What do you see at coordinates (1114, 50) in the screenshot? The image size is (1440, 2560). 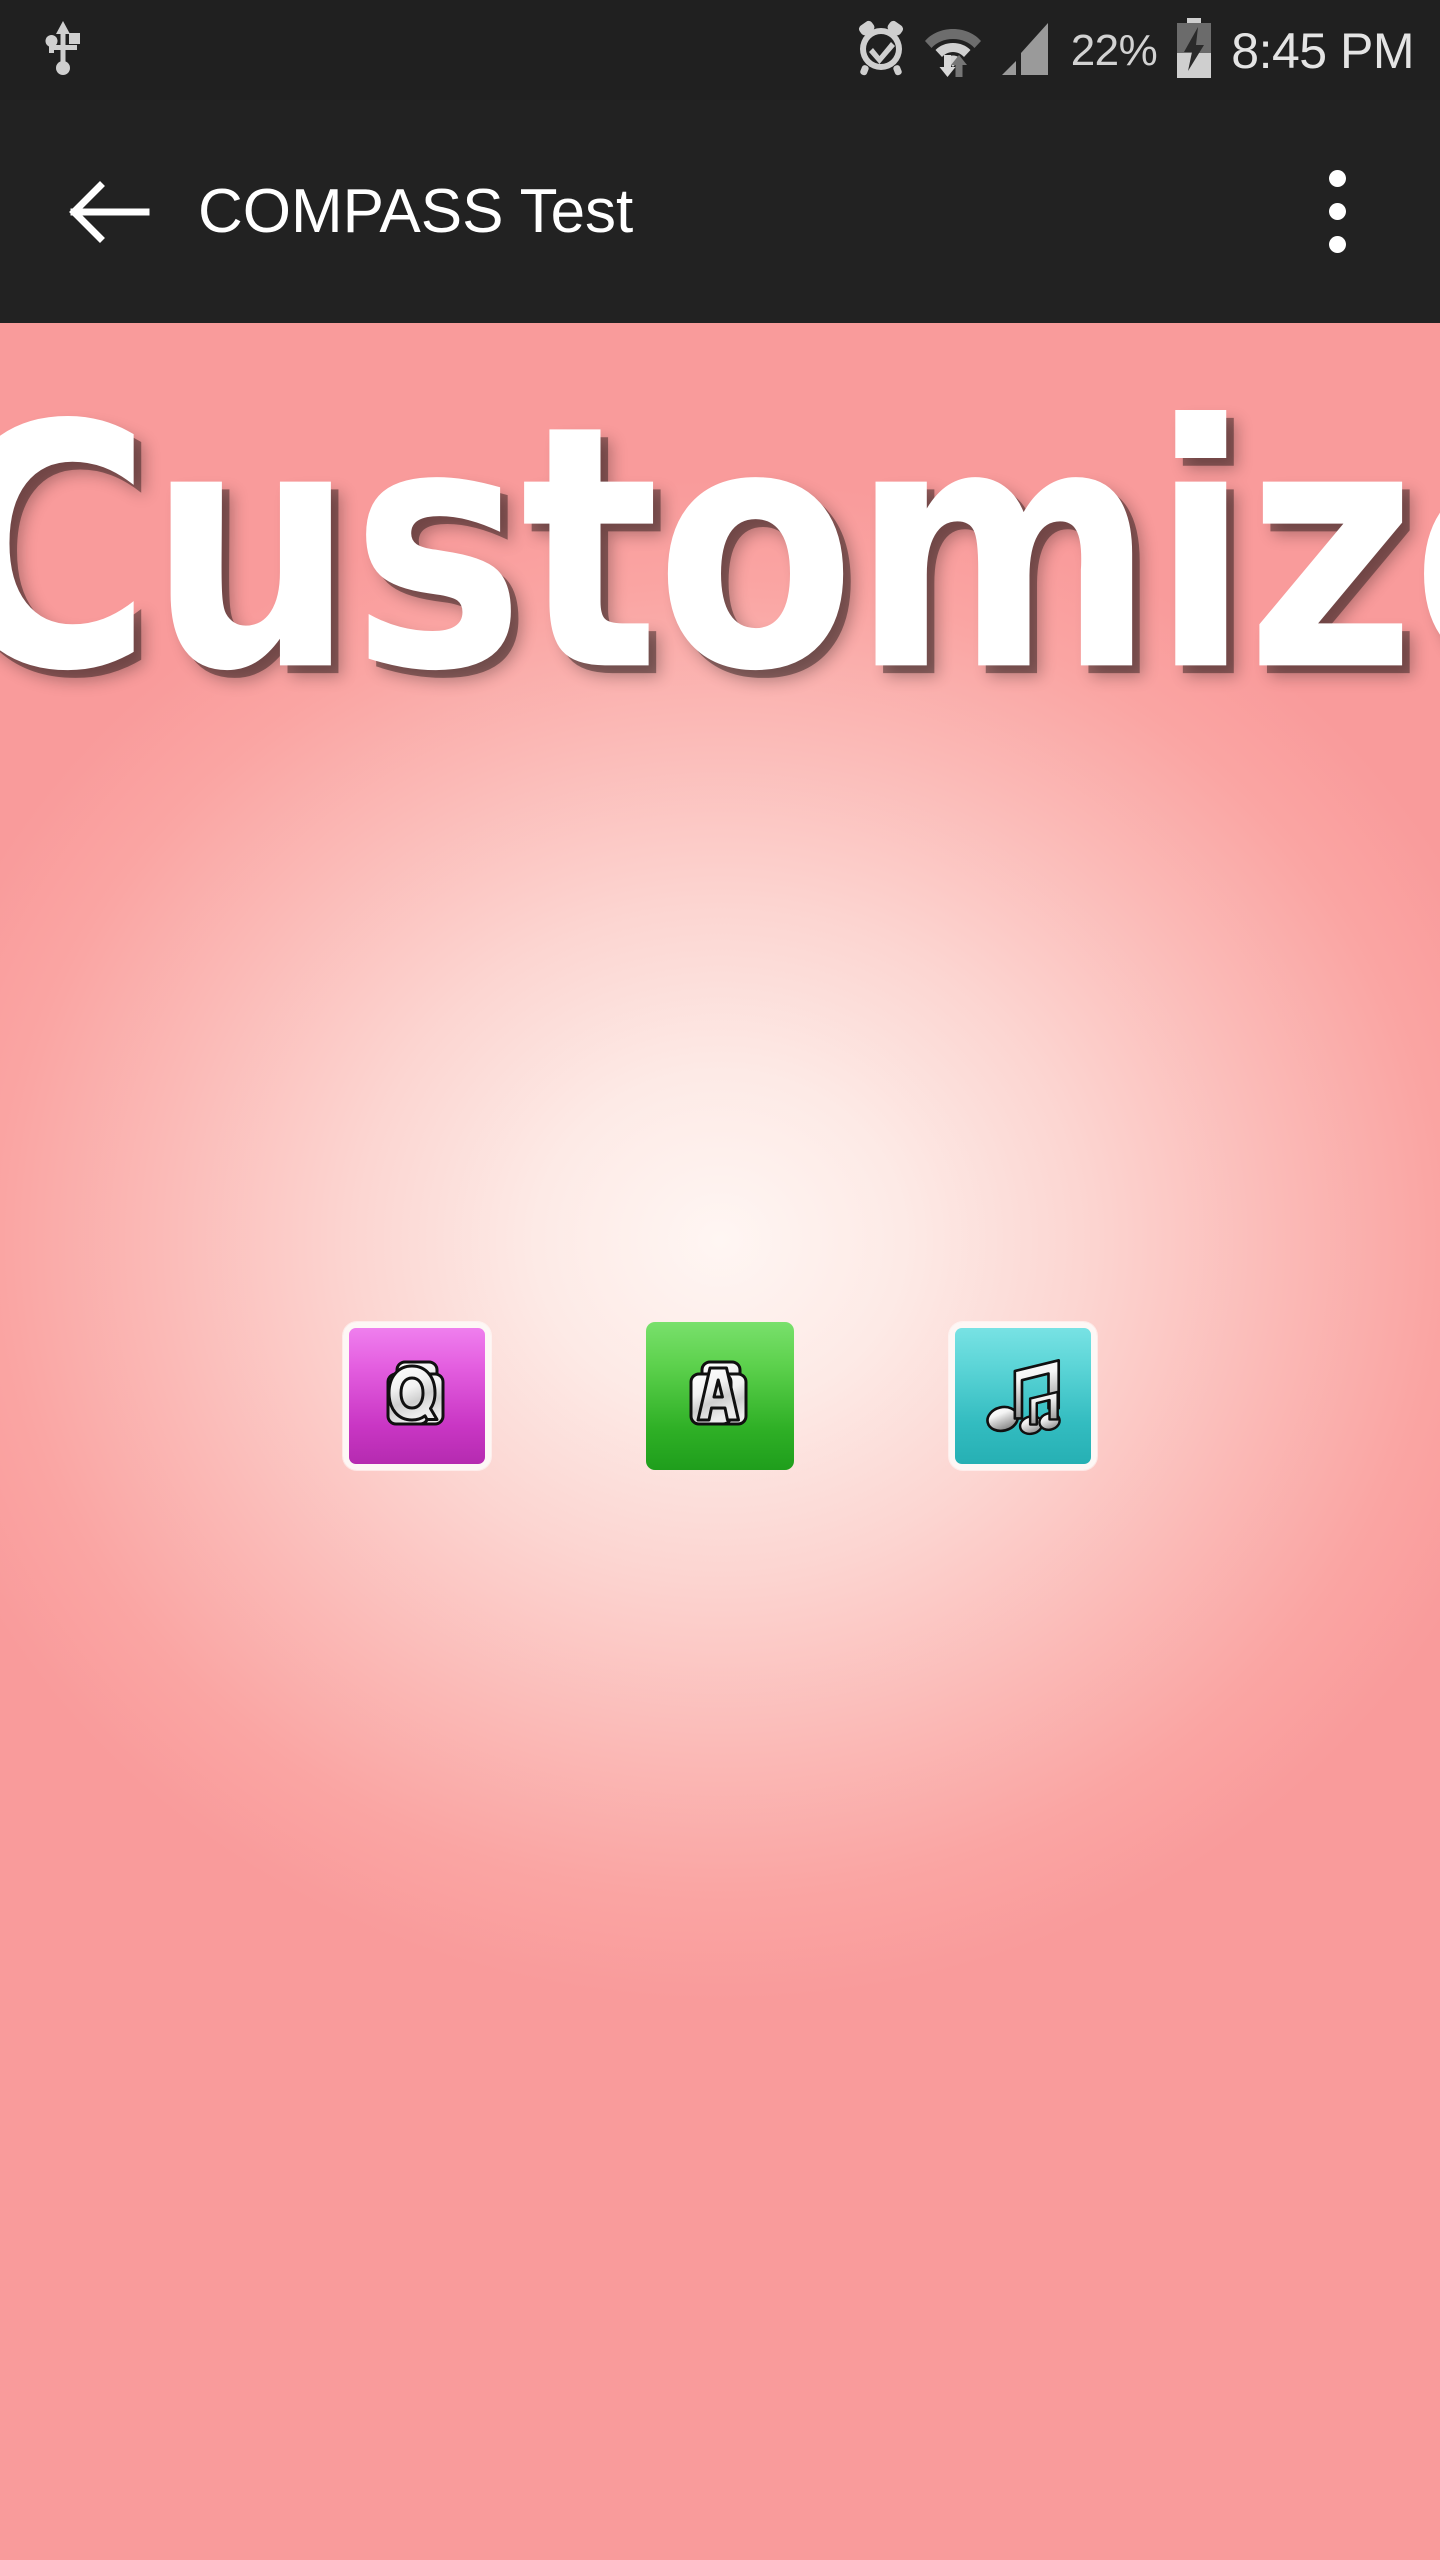 I see `battery-percent-label: 22%` at bounding box center [1114, 50].